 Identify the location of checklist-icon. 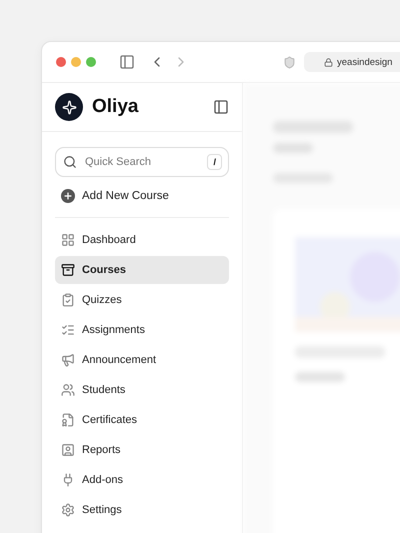
(68, 330).